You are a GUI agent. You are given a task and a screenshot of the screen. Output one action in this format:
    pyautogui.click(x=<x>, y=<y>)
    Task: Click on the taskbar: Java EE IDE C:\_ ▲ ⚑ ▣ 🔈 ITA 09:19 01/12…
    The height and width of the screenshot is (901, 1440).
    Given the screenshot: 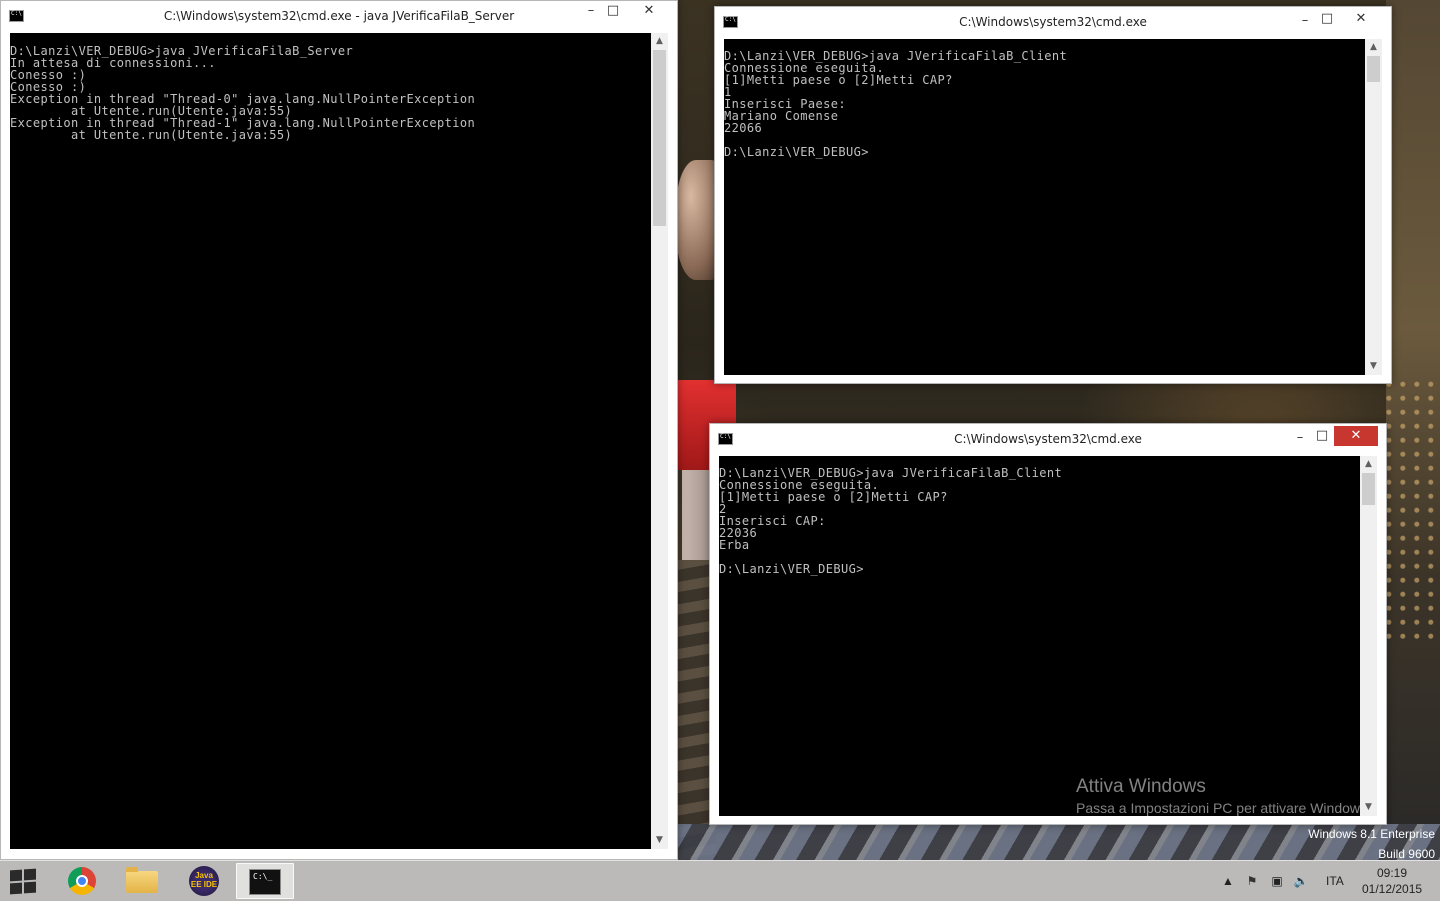 What is the action you would take?
    pyautogui.click(x=720, y=880)
    